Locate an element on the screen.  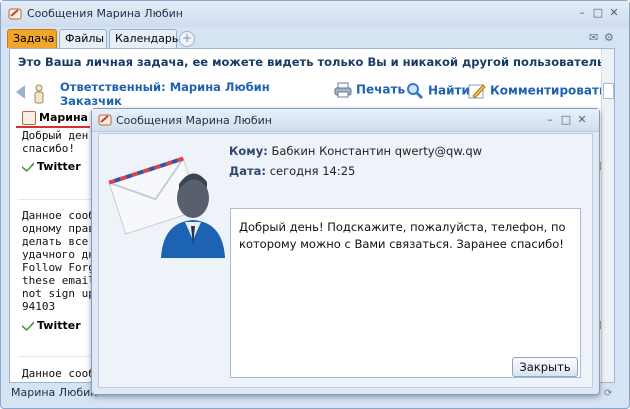
message-icon is located at coordinates (29, 118).